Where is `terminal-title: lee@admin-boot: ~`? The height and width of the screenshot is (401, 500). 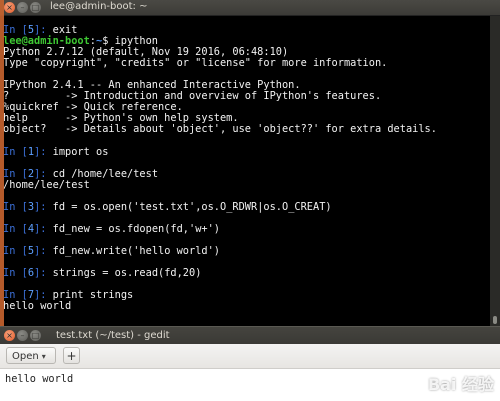
terminal-title: lee@admin-boot: ~ is located at coordinates (99, 6).